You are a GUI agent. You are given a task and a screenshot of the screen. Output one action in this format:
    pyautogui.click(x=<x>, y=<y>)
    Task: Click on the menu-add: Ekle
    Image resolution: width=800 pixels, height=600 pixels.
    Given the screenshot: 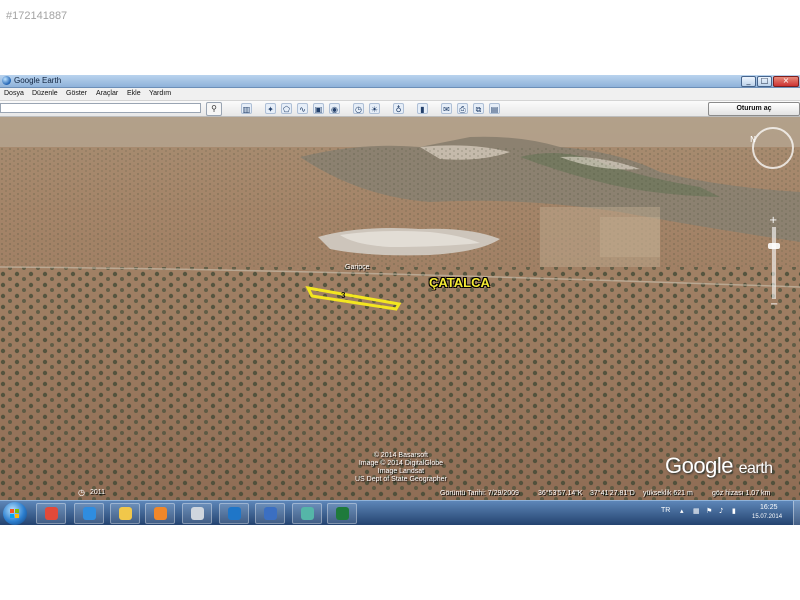 What is the action you would take?
    pyautogui.click(x=134, y=94)
    